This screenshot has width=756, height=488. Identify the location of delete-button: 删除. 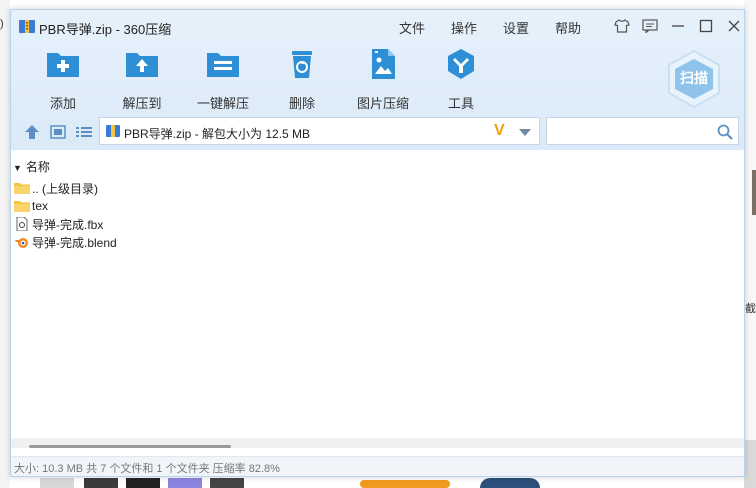
(302, 80).